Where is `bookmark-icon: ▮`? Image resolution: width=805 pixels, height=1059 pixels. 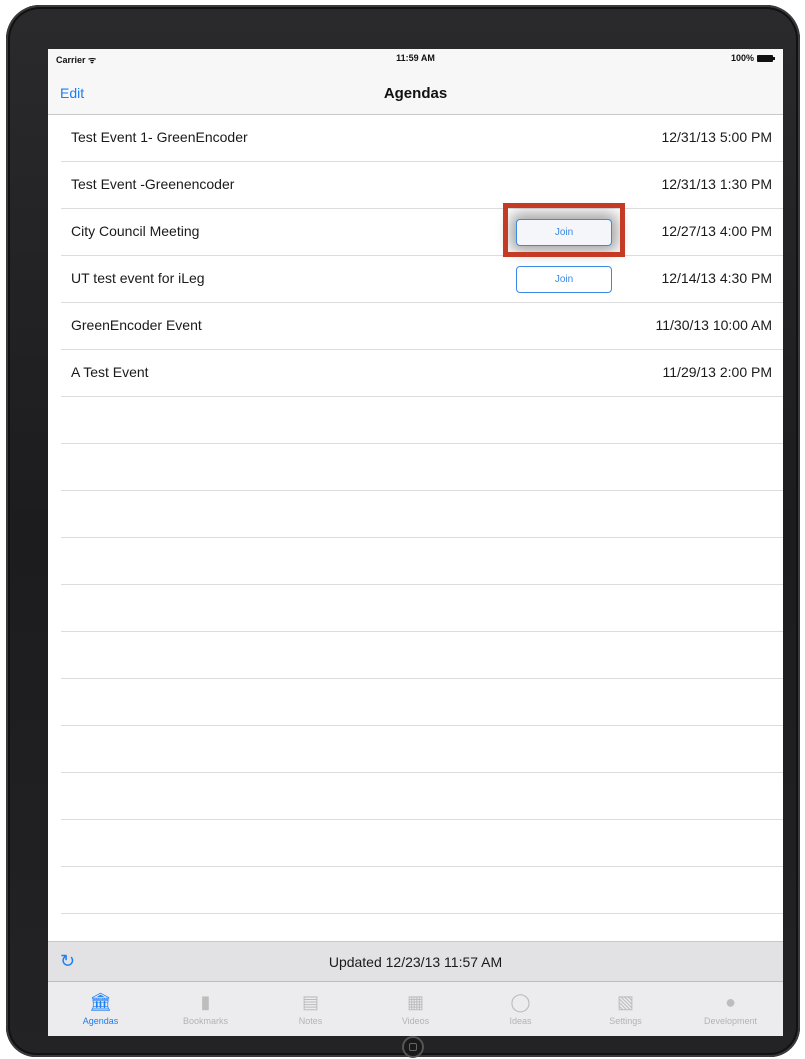
bookmark-icon: ▮ is located at coordinates (205, 1002).